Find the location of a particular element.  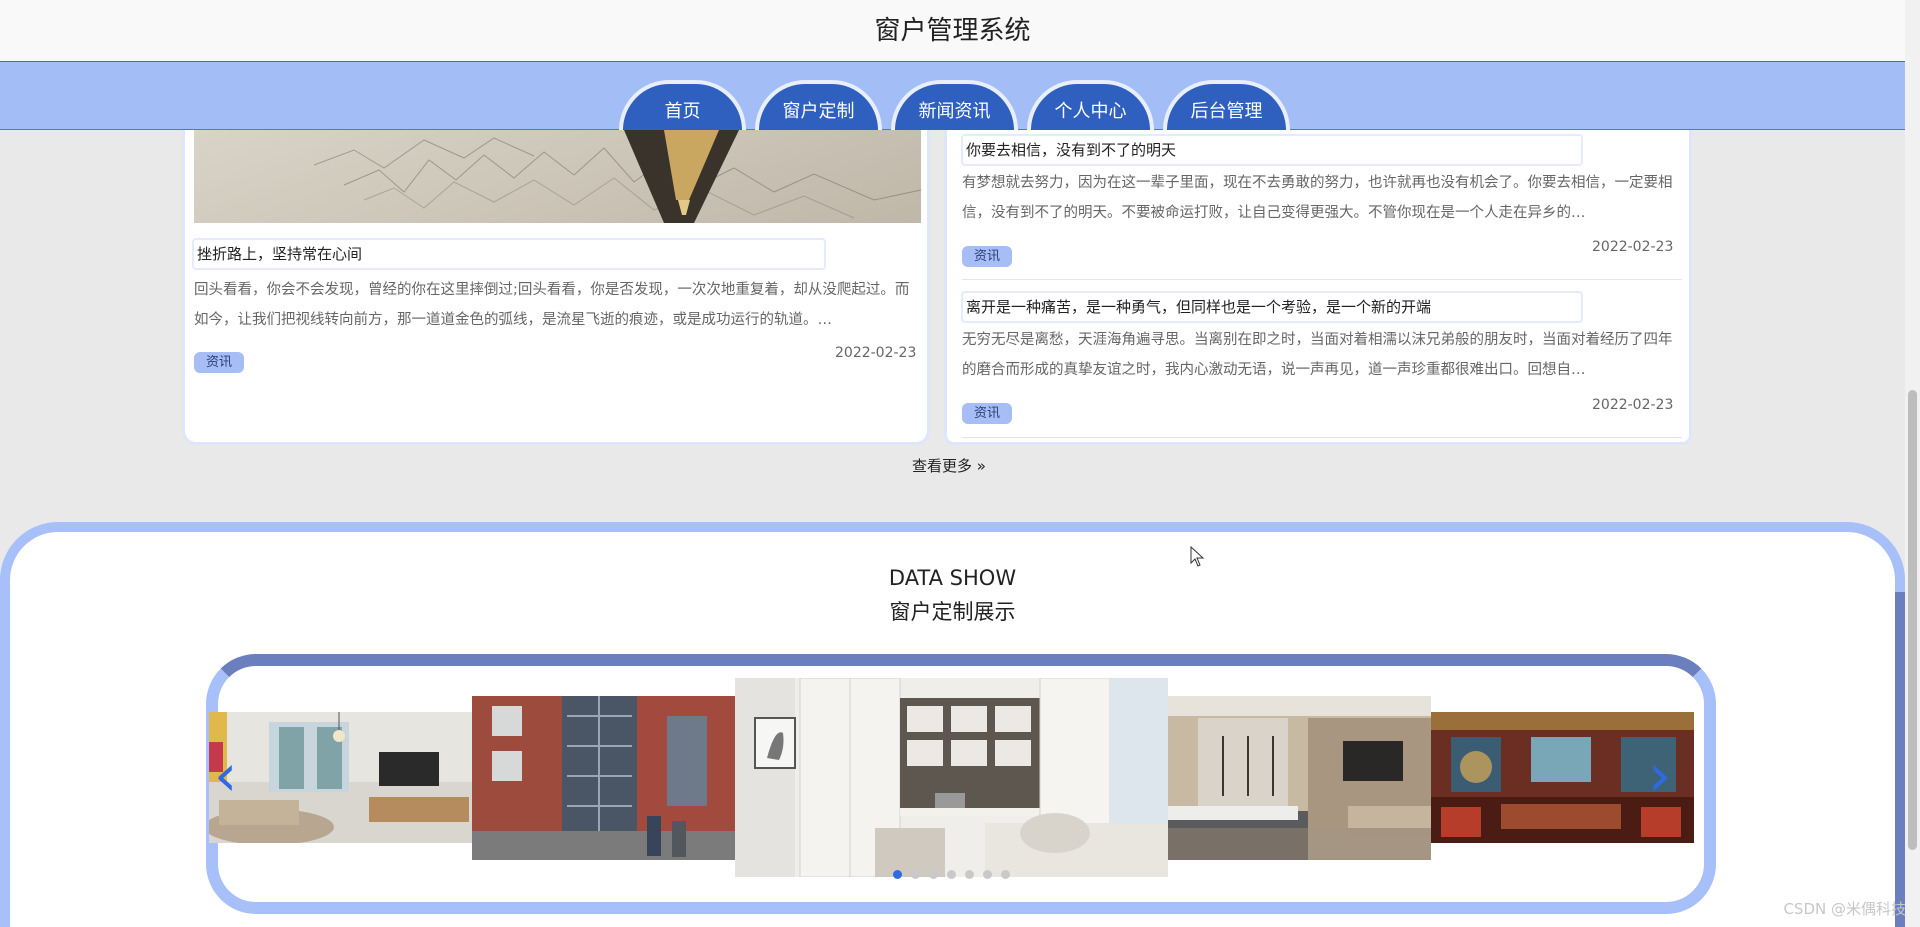

section-title-cn: 窗户定制展示 is located at coordinates (952, 612).